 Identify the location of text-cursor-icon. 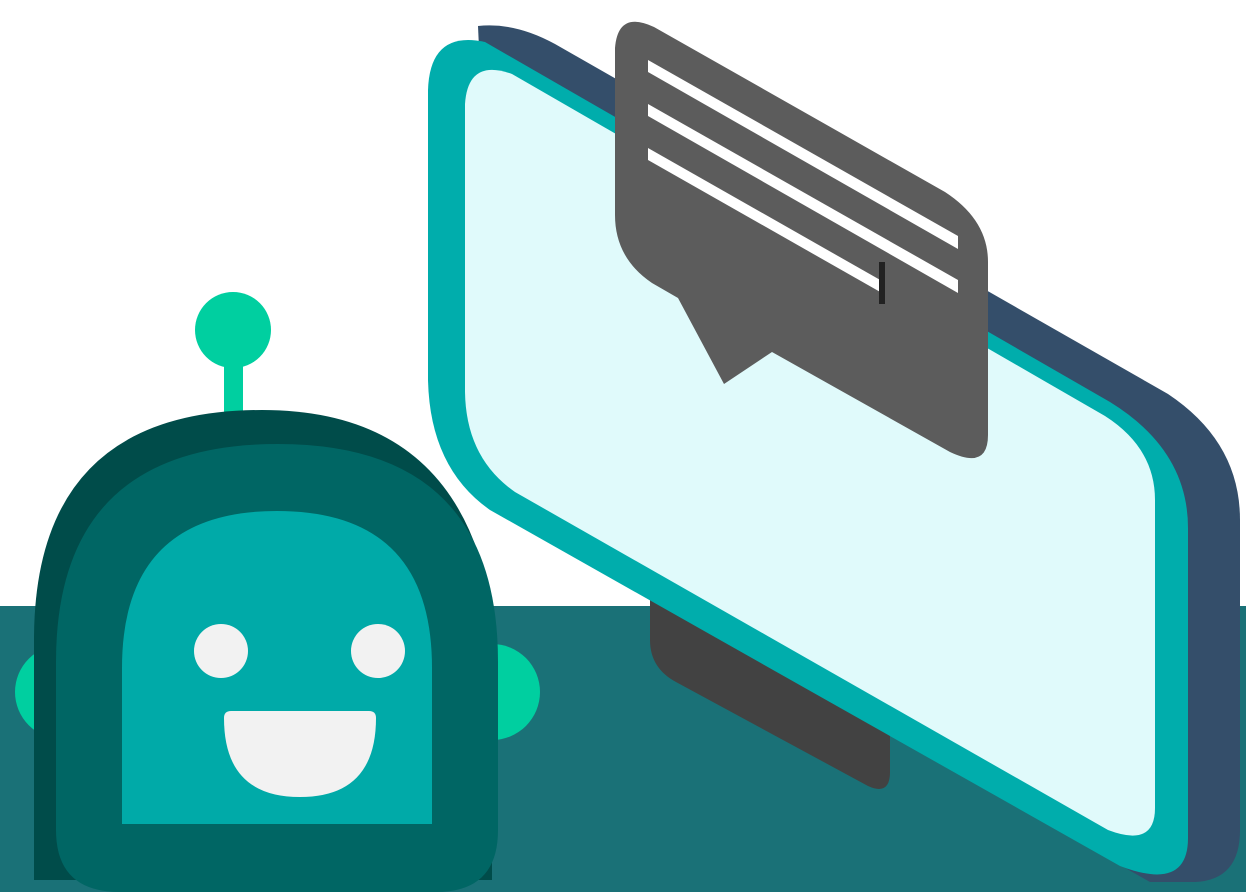
(882, 283).